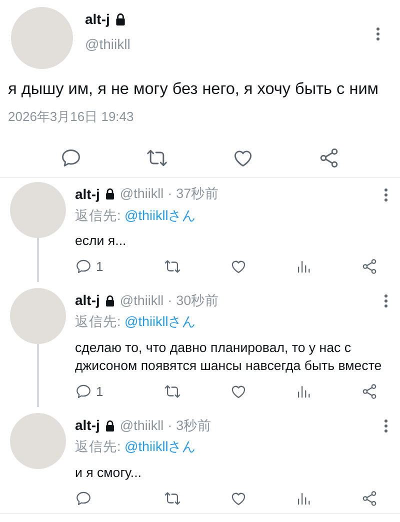 The image size is (400, 522). Describe the element at coordinates (198, 194) in the screenshot. I see `post-time: 37秒前` at that location.